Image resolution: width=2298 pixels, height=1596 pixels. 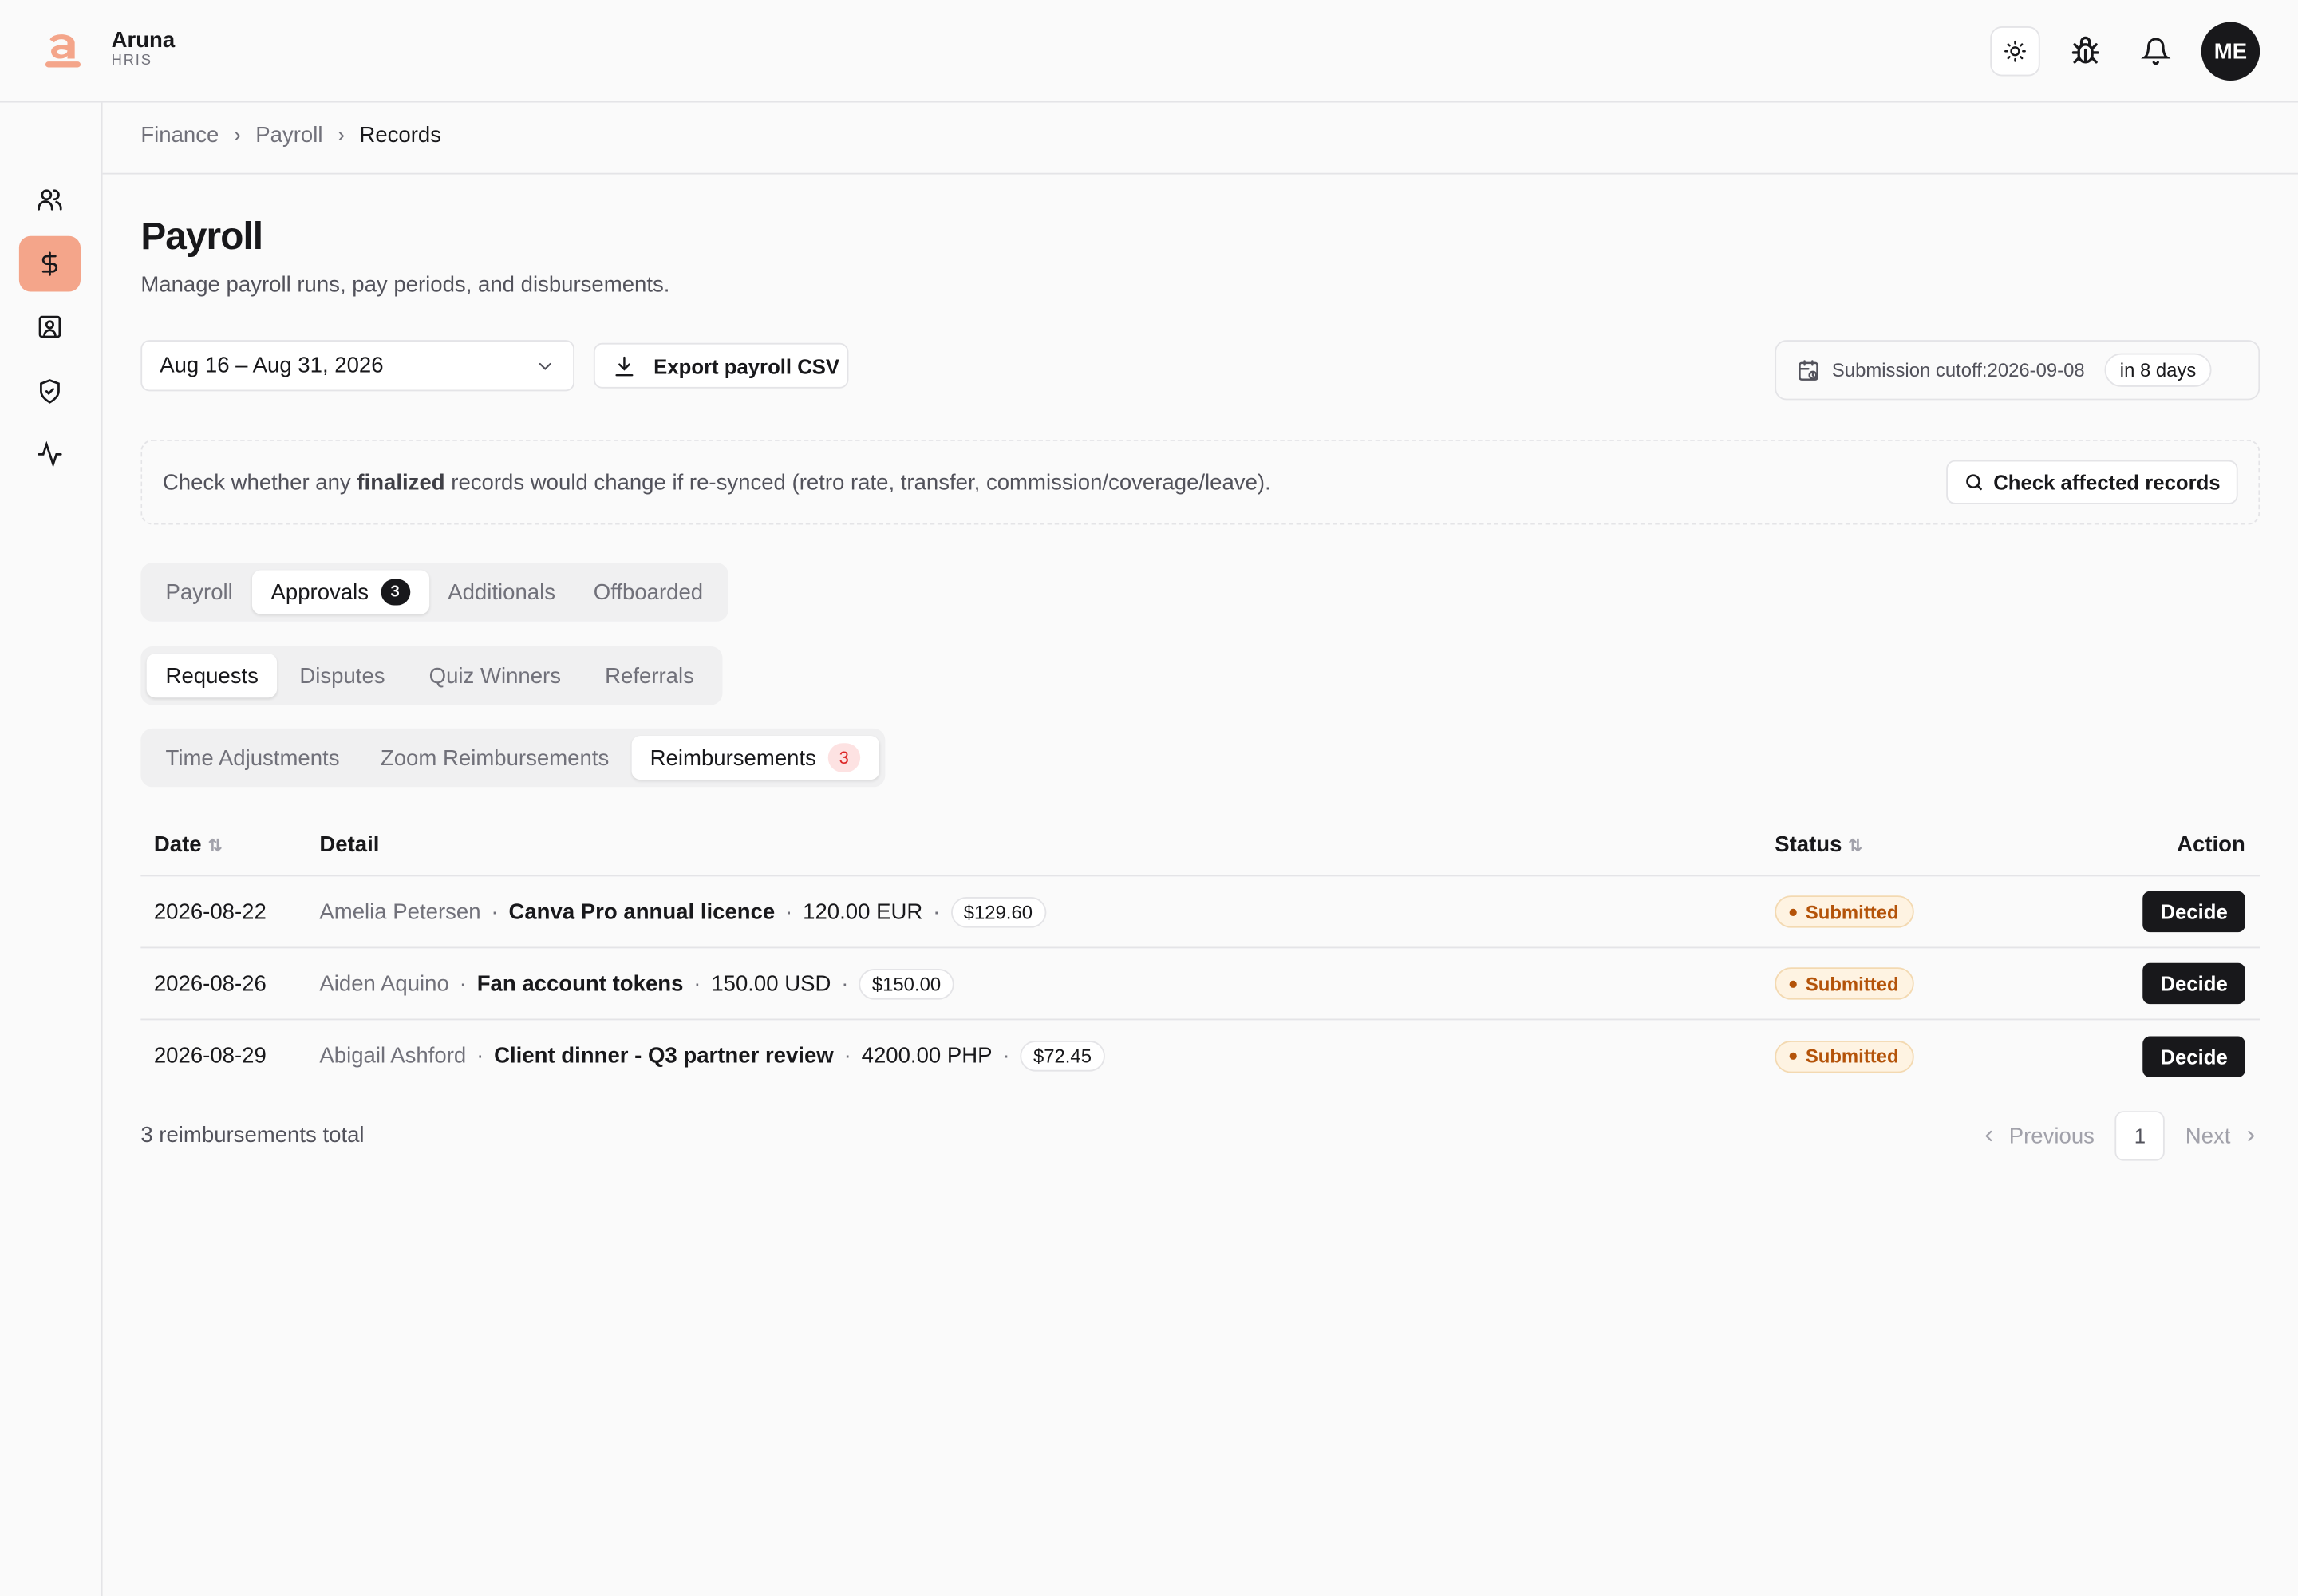 I want to click on shield-check-icon, so click(x=50, y=391).